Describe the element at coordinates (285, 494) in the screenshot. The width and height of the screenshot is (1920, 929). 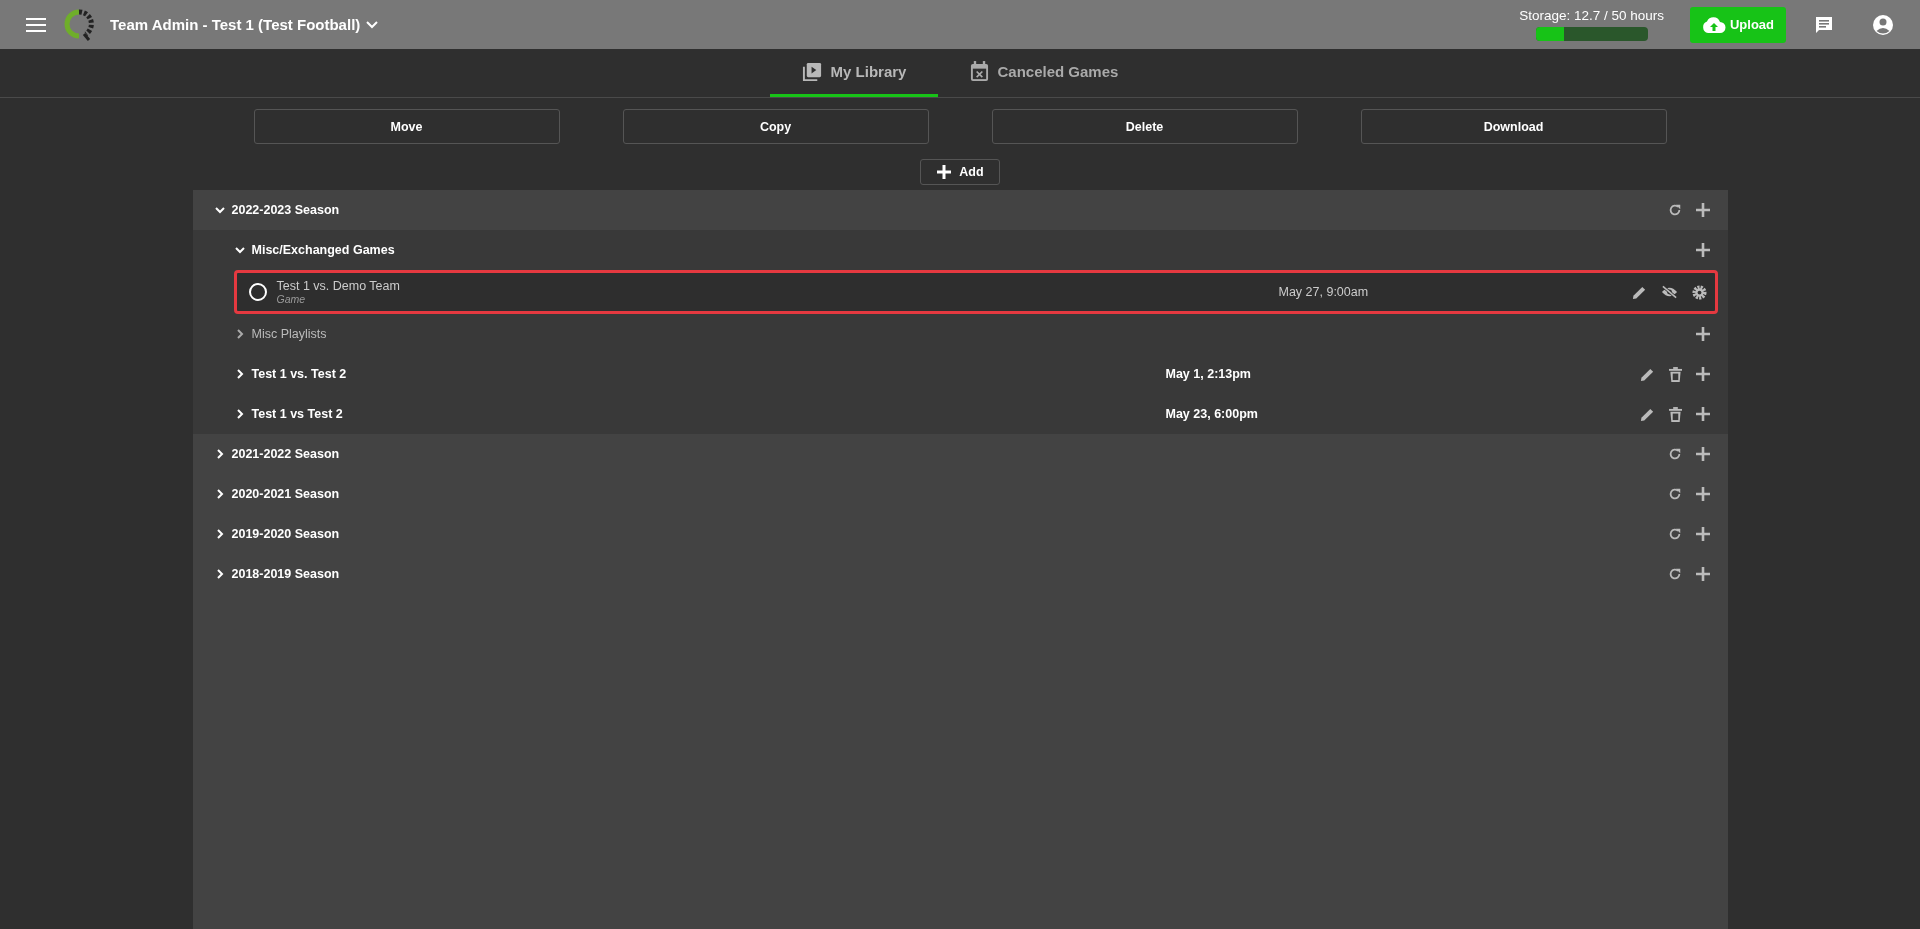
I see `season-label: 2020-2021 Season` at that location.